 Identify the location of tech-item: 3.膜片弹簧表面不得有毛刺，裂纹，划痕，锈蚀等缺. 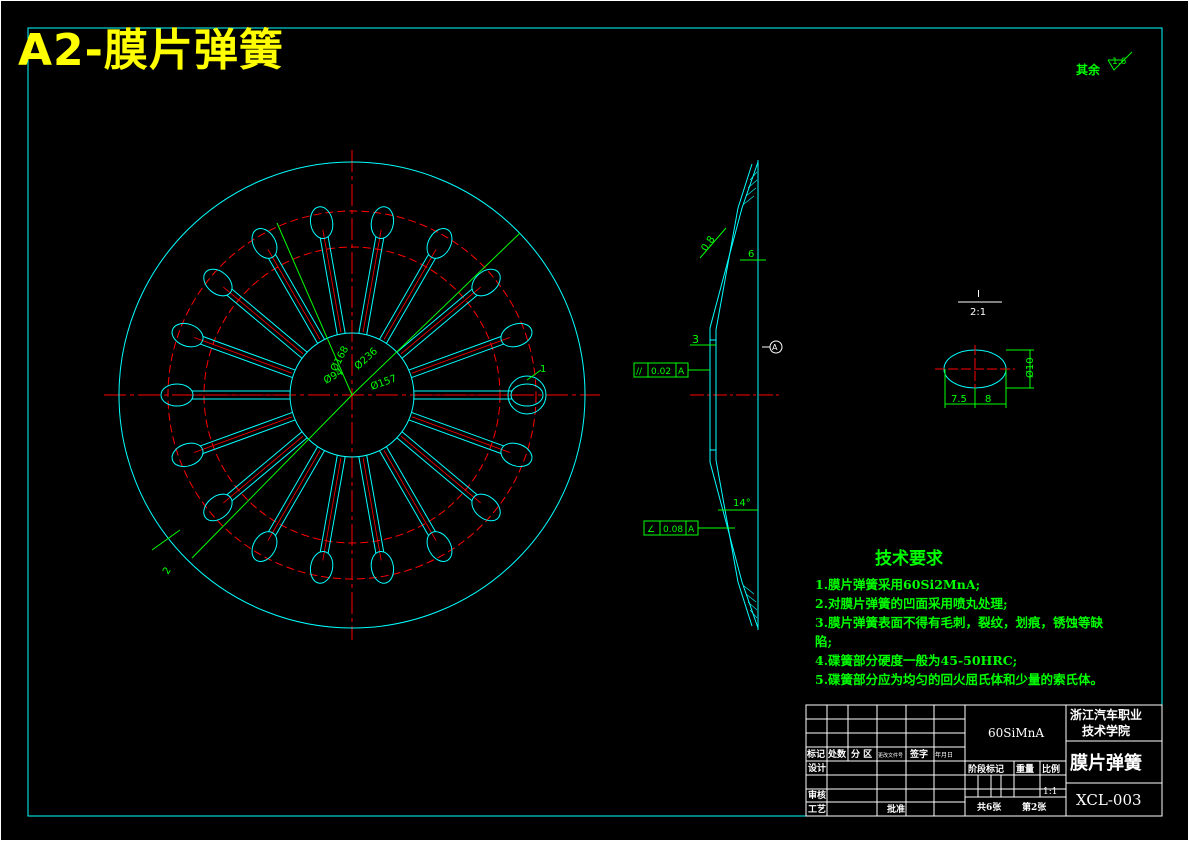
(959, 622).